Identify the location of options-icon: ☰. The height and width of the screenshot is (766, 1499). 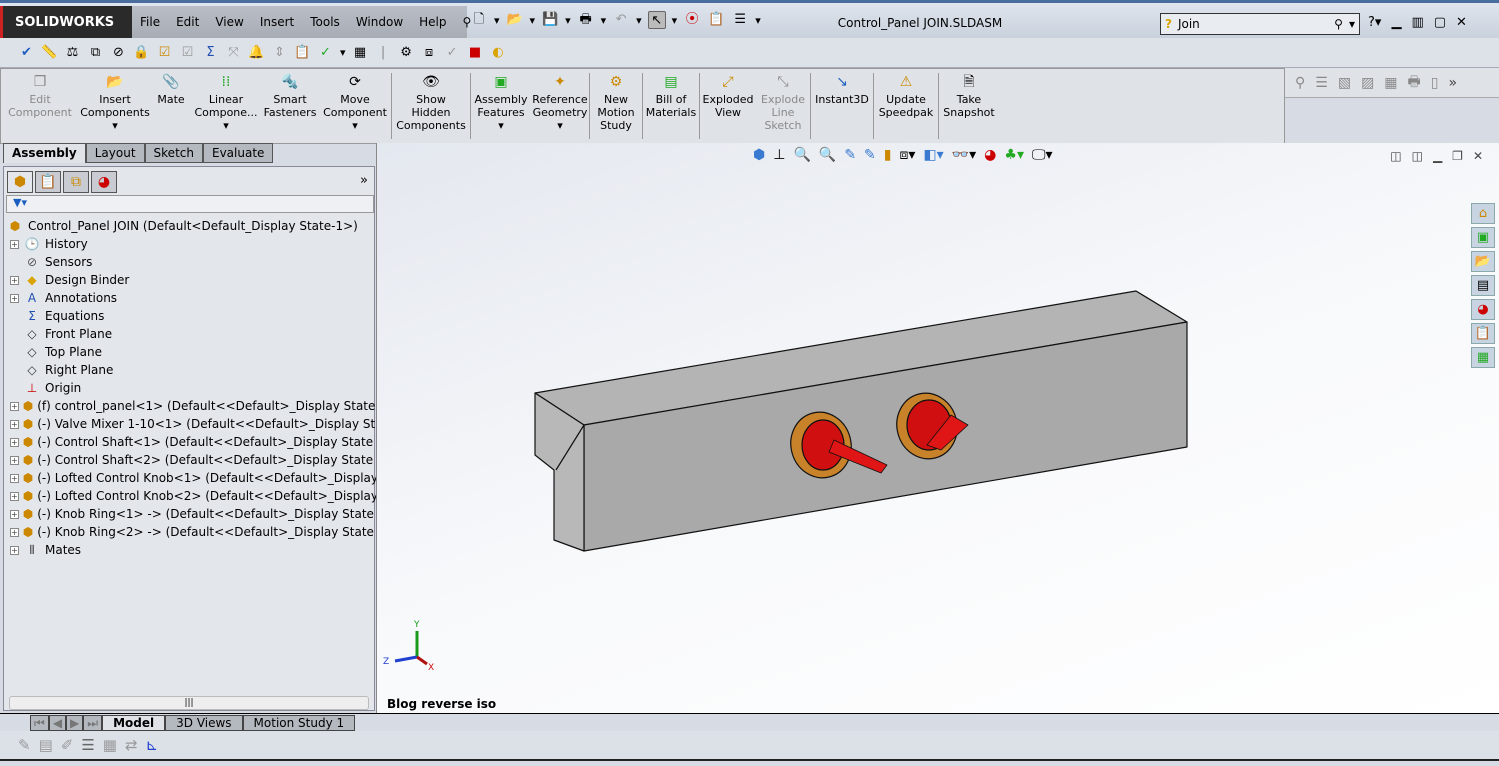
(740, 20).